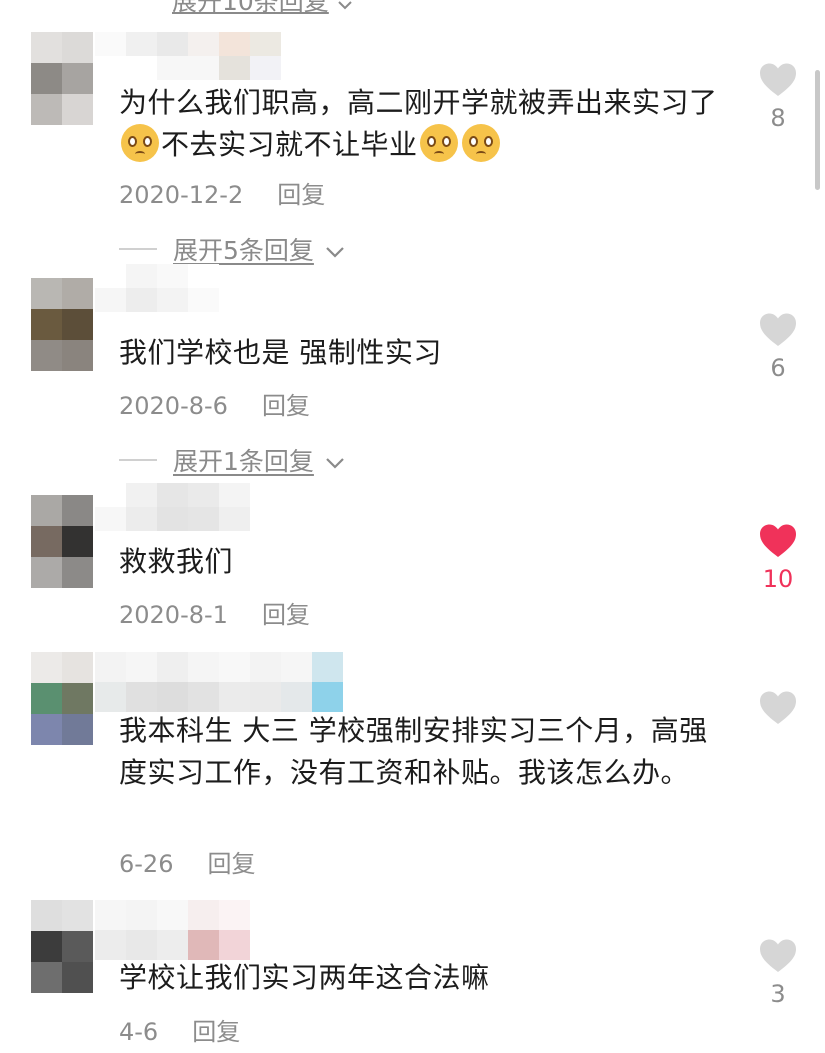  I want to click on comment-meta: 2020-12-2 回复, so click(222, 192).